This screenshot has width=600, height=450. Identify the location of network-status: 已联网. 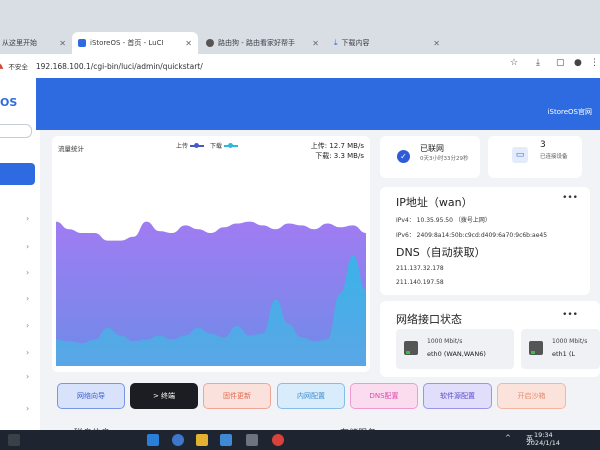
(432, 148).